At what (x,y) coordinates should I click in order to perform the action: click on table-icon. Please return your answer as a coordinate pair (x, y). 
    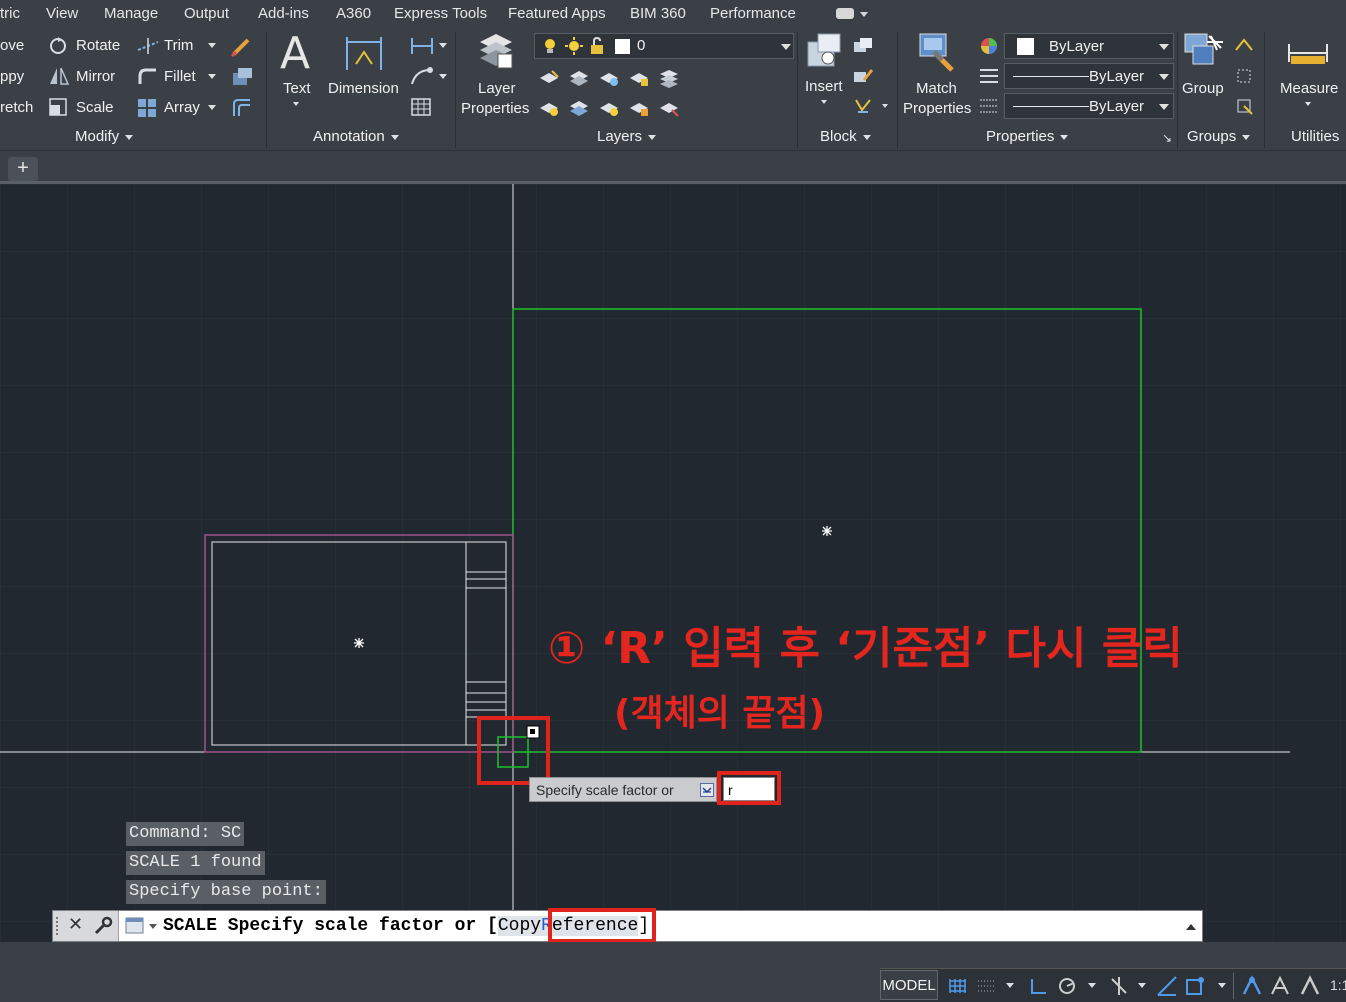
    Looking at the image, I should click on (421, 107).